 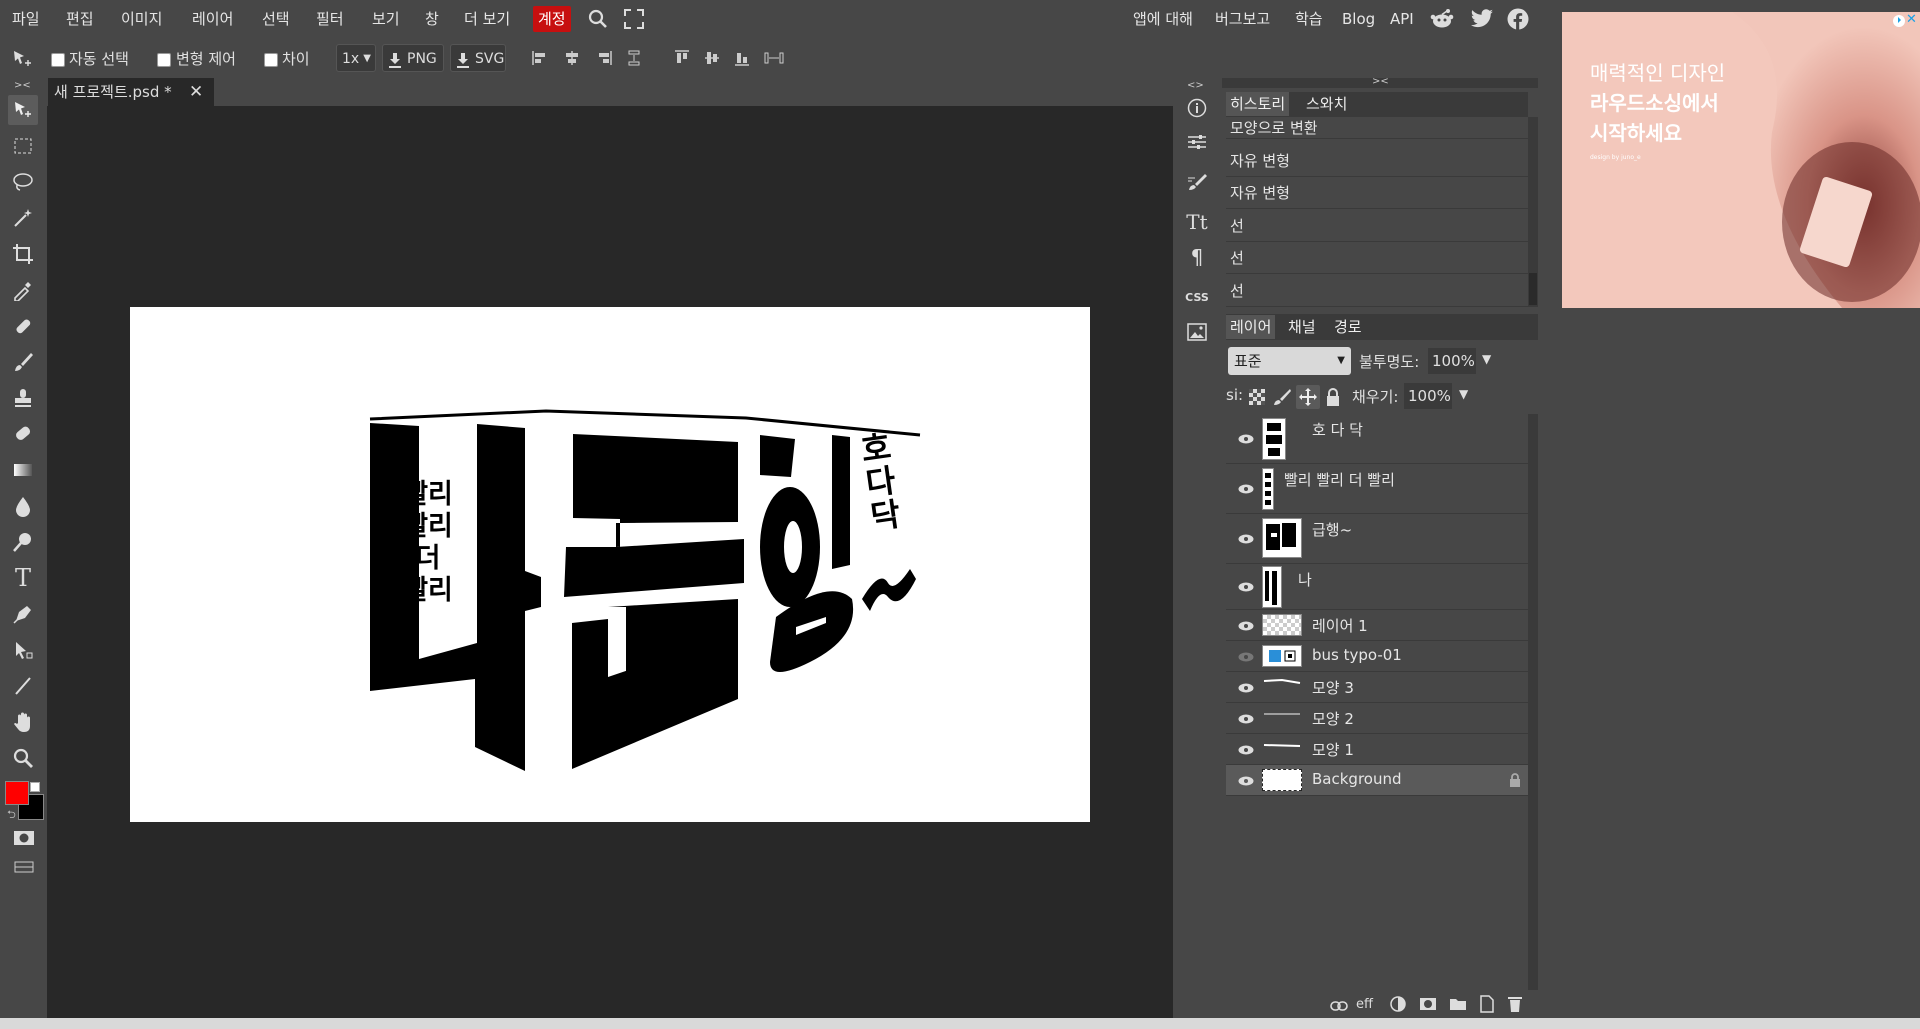 What do you see at coordinates (23, 614) in the screenshot?
I see `pen-tool` at bounding box center [23, 614].